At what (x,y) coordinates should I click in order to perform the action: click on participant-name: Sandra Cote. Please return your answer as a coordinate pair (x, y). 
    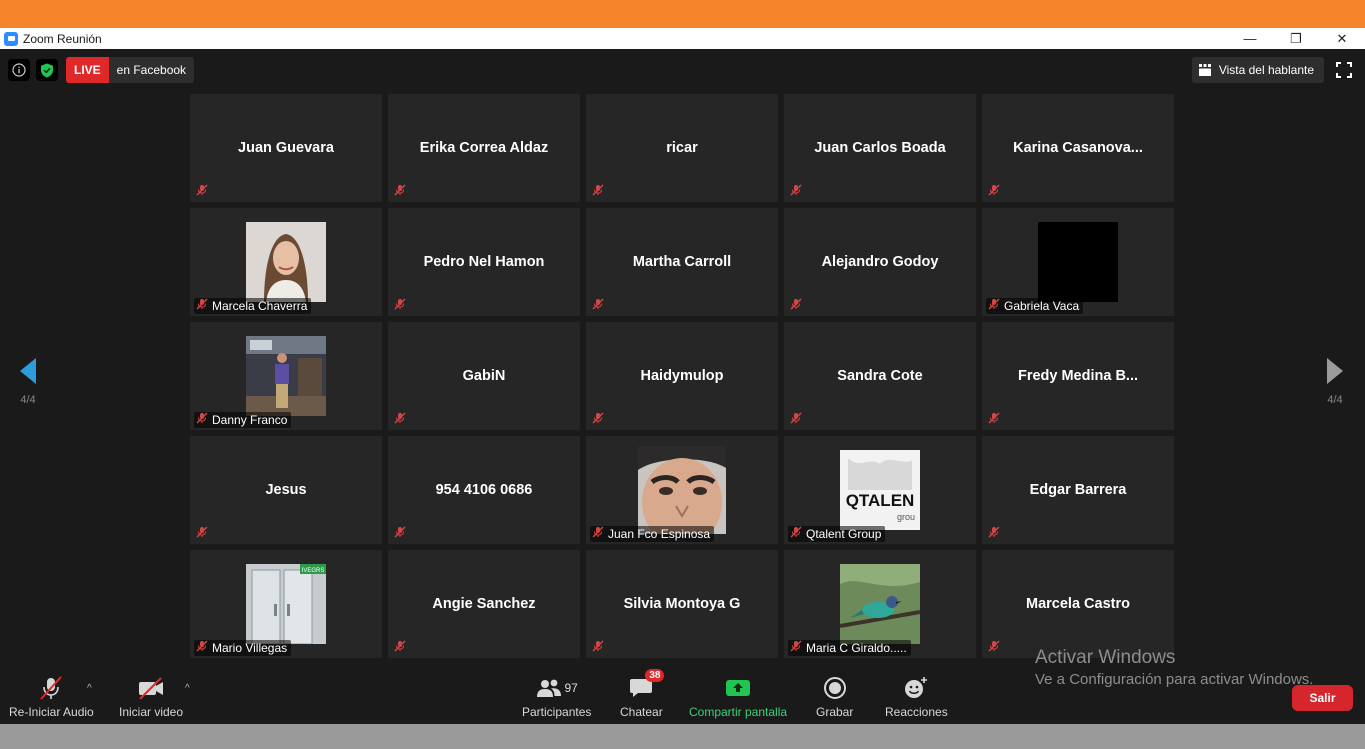
    Looking at the image, I should click on (880, 376).